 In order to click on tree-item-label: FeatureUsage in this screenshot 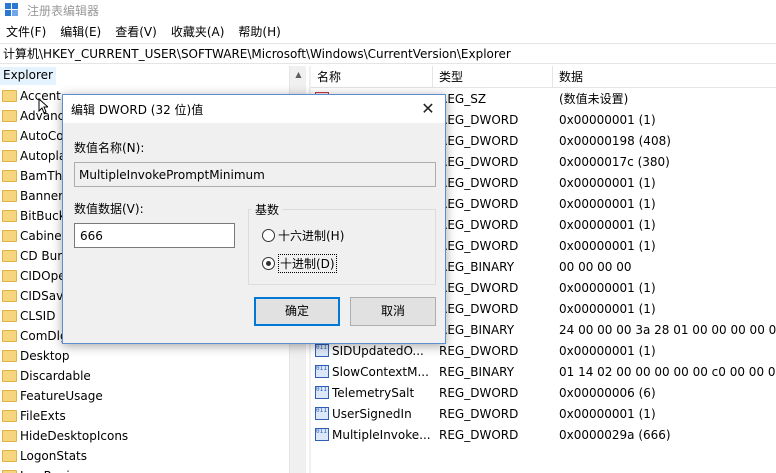, I will do `click(61, 396)`.